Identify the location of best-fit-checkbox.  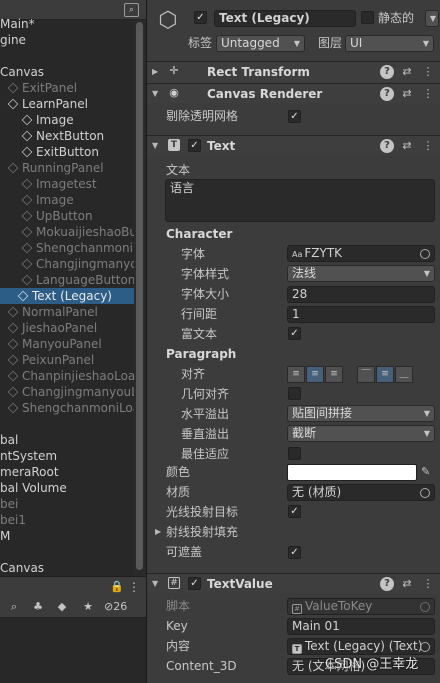
(294, 453).